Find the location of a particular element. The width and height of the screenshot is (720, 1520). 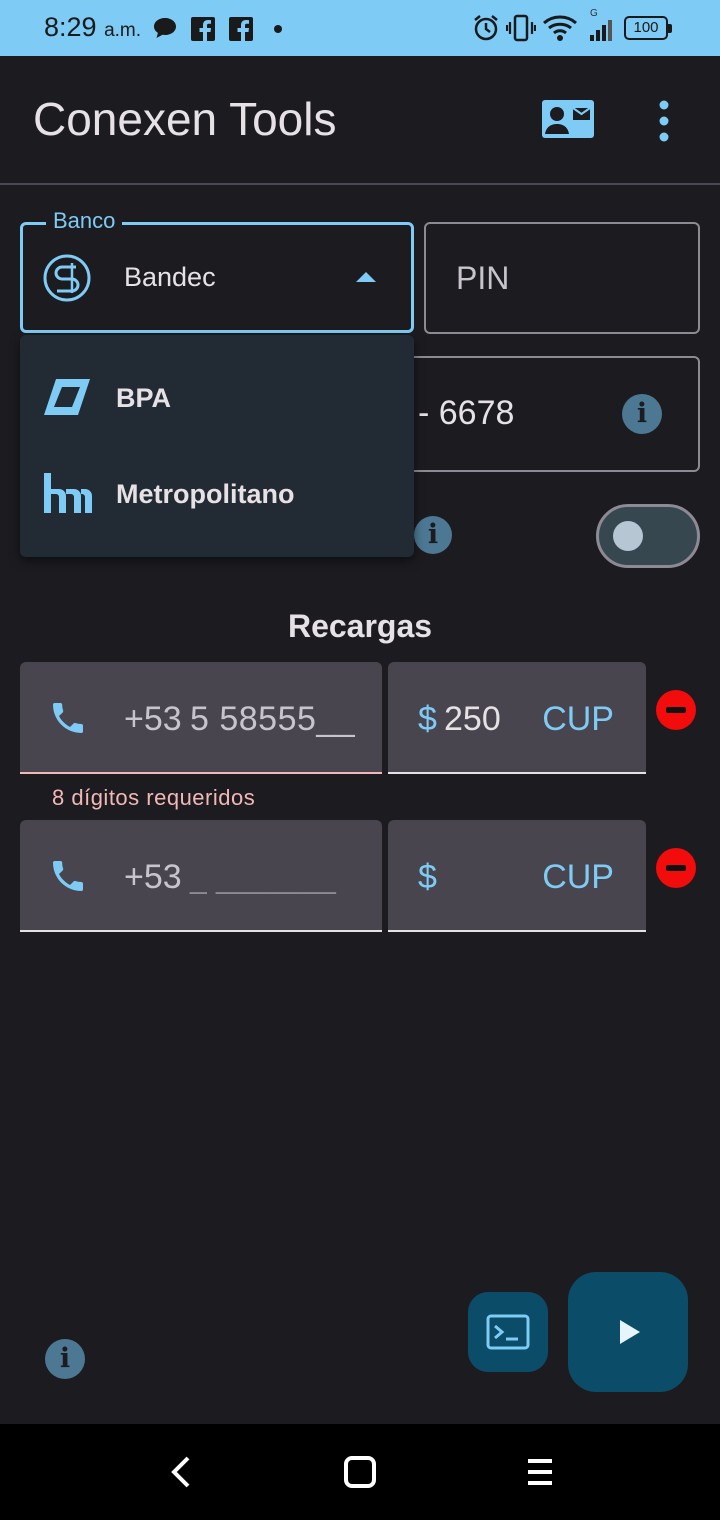

dropdown-item-metropolitano: Metropolitano is located at coordinates (217, 493).